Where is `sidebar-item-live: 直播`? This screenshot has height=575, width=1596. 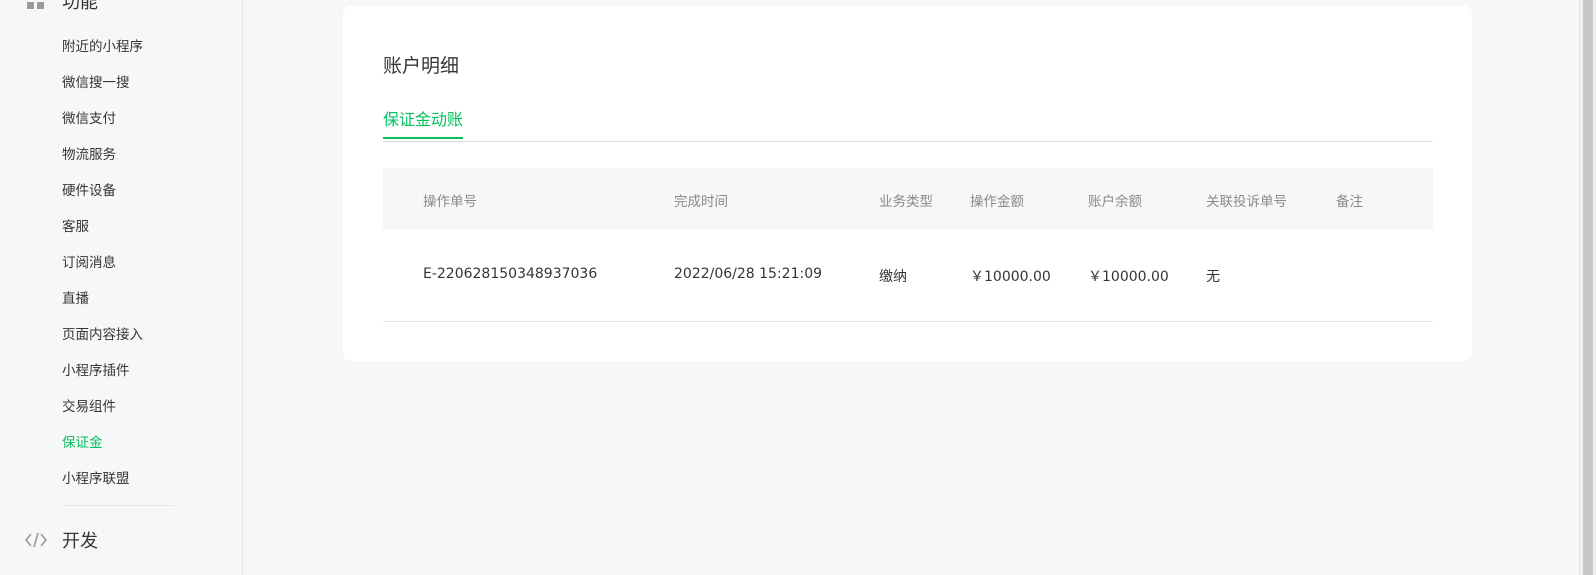 sidebar-item-live: 直播 is located at coordinates (102, 304).